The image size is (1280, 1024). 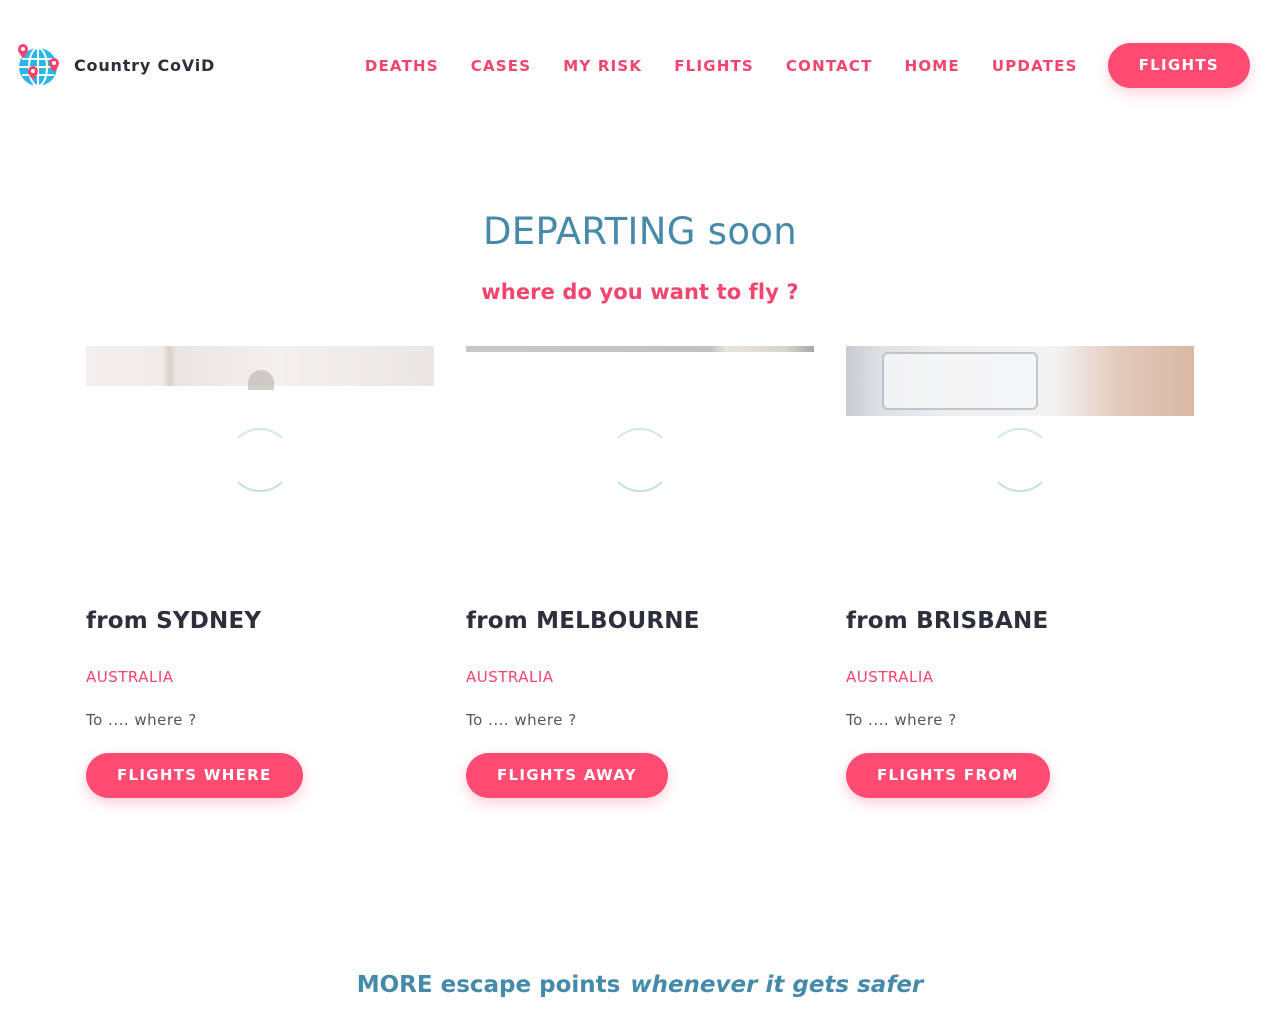 I want to click on globe-with-pins-icon, so click(x=39, y=65).